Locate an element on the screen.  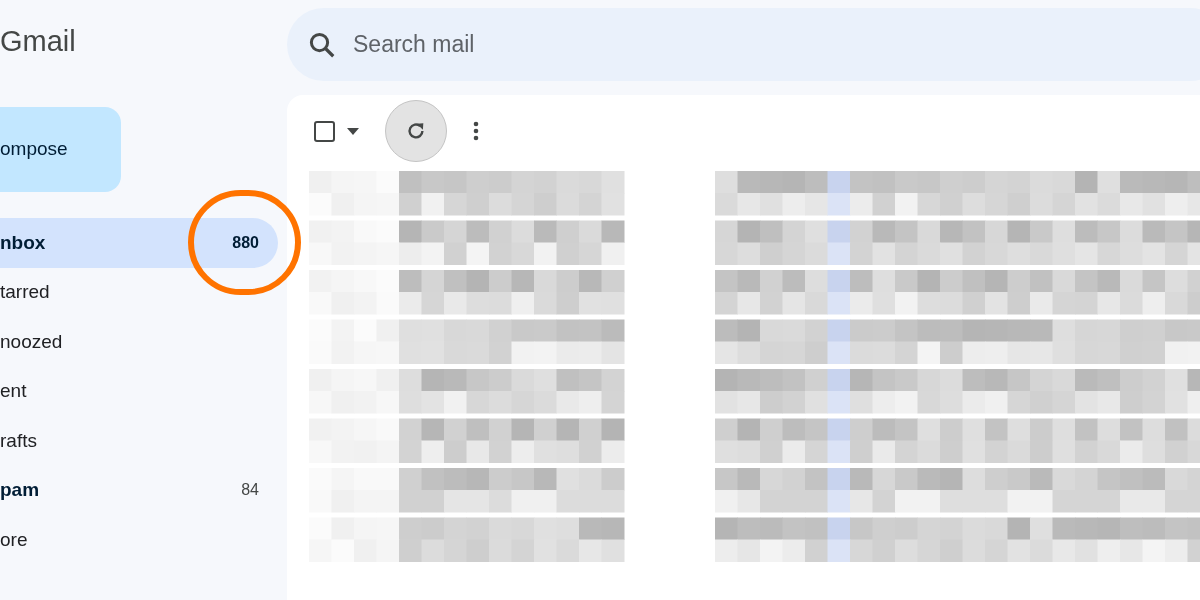
nav-label: tarred is located at coordinates (25, 292).